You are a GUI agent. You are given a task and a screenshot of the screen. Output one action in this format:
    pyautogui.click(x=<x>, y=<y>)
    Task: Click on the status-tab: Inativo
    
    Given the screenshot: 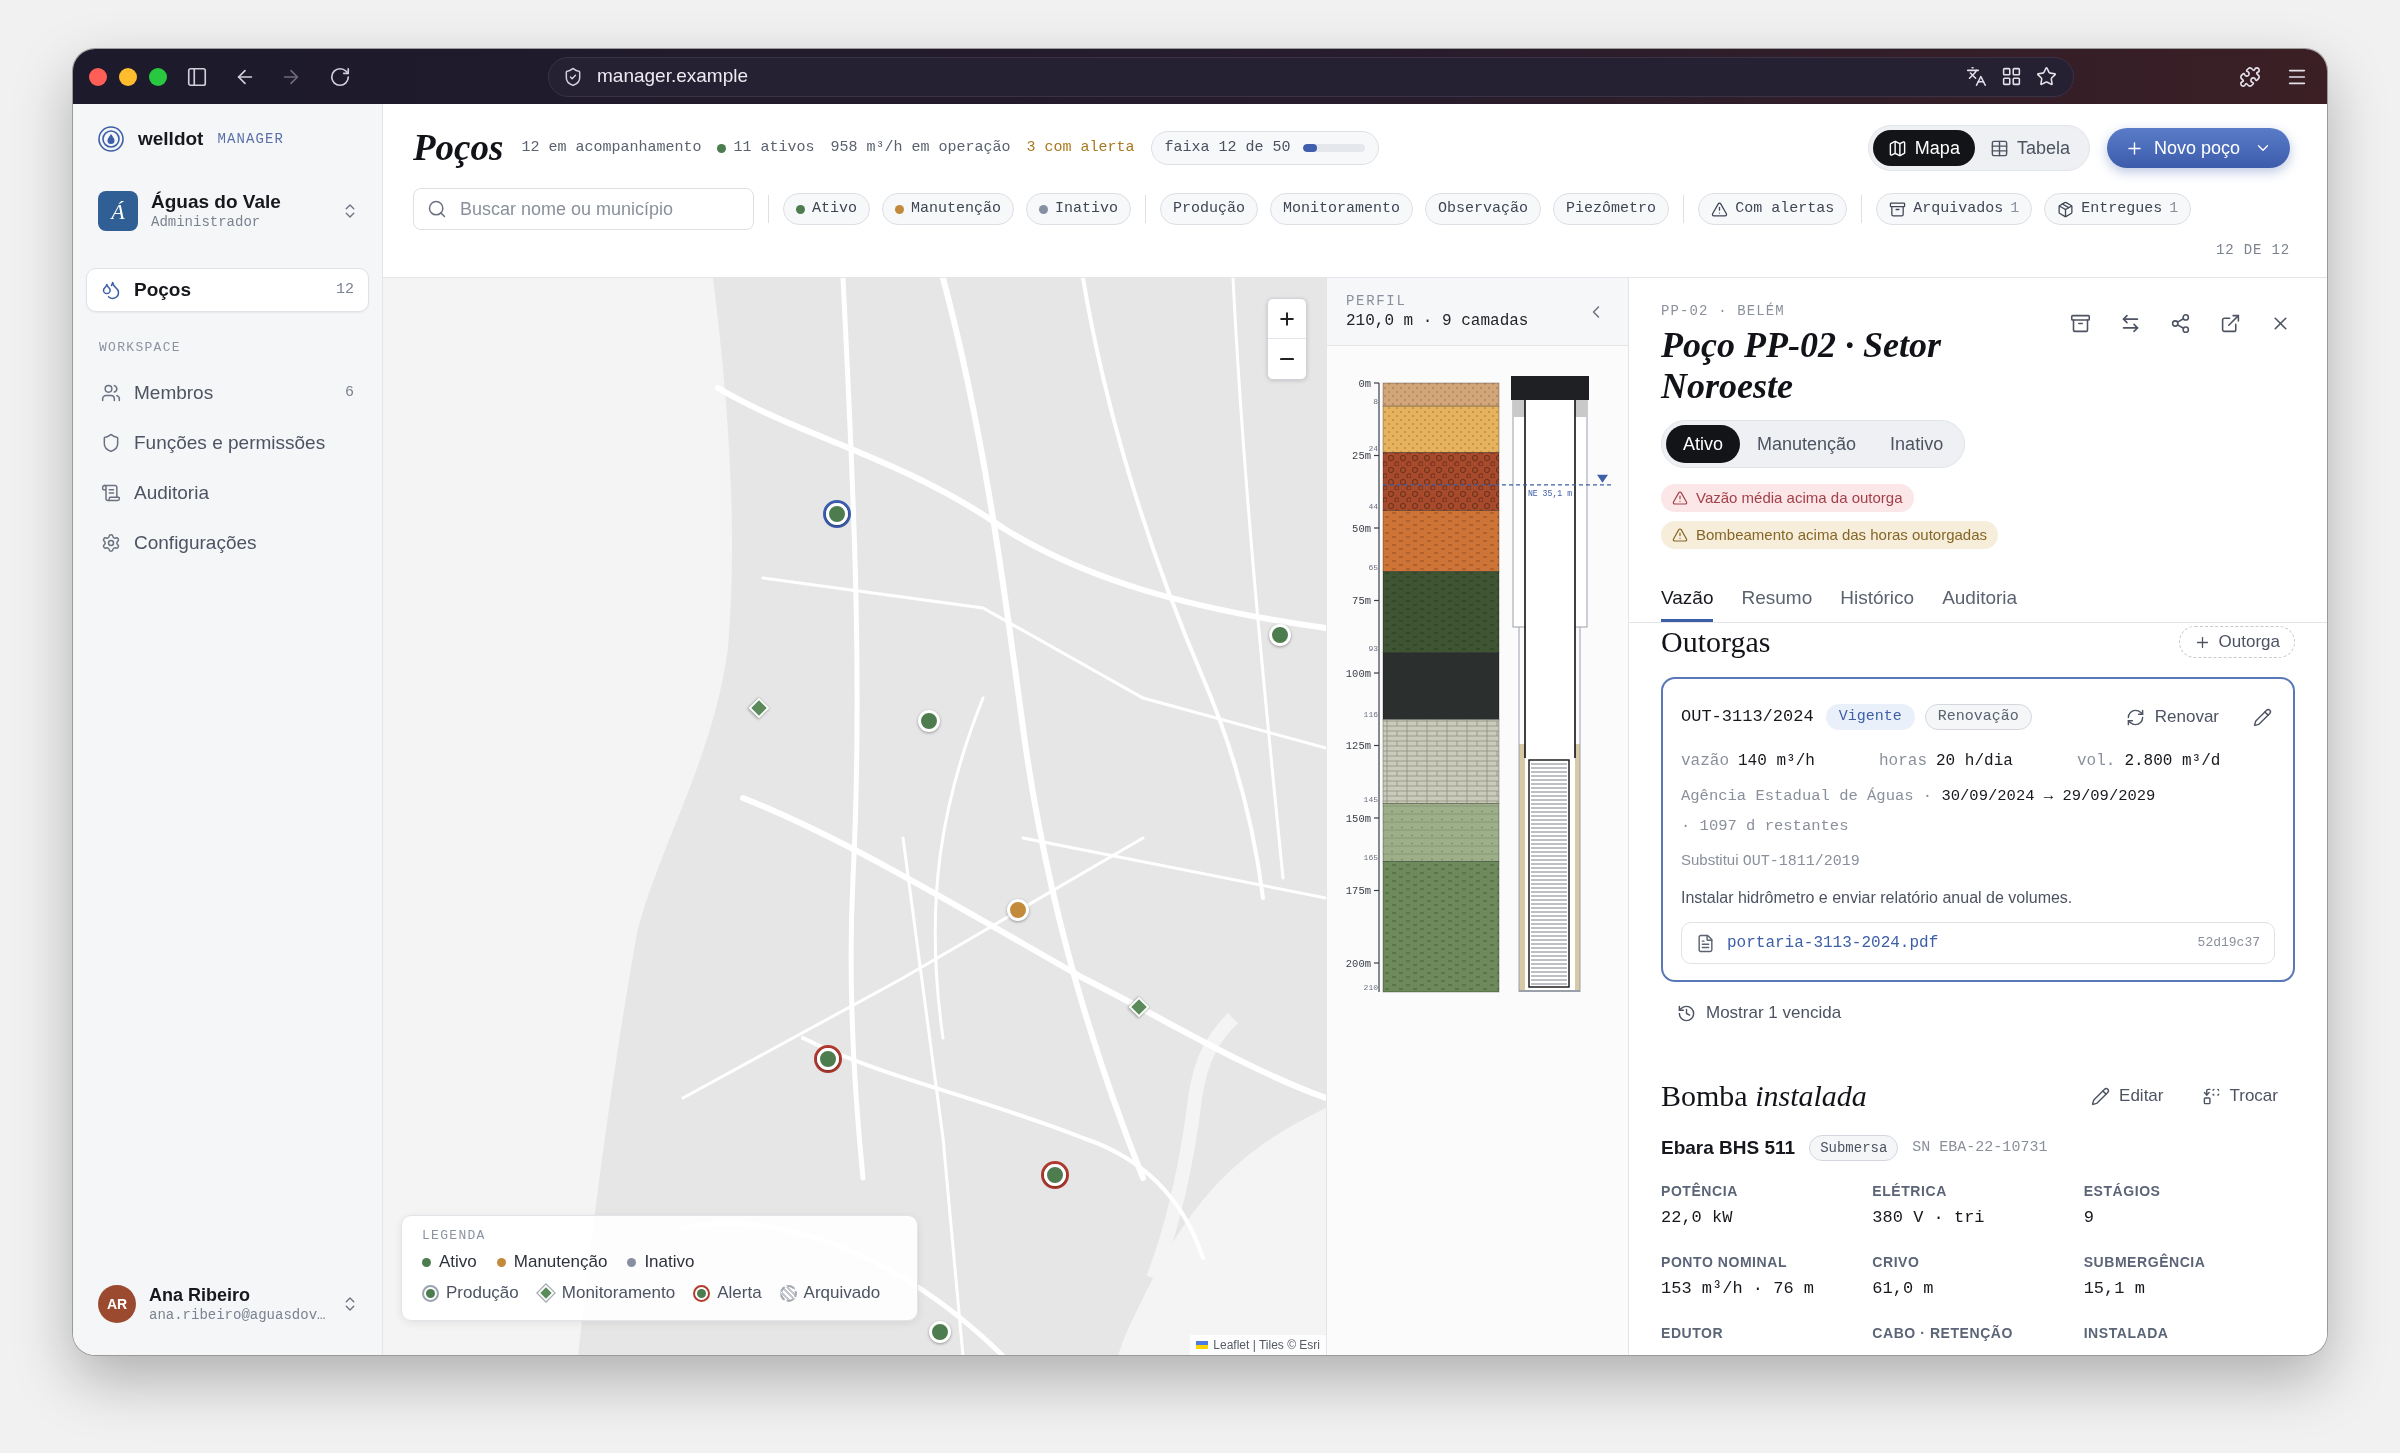 What is the action you would take?
    pyautogui.click(x=1917, y=444)
    